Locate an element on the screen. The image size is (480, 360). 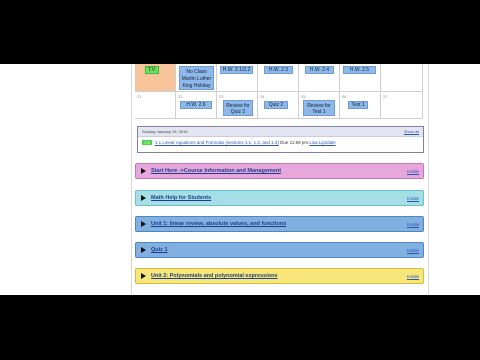
calendar-event: Test 1 is located at coordinates (358, 105).